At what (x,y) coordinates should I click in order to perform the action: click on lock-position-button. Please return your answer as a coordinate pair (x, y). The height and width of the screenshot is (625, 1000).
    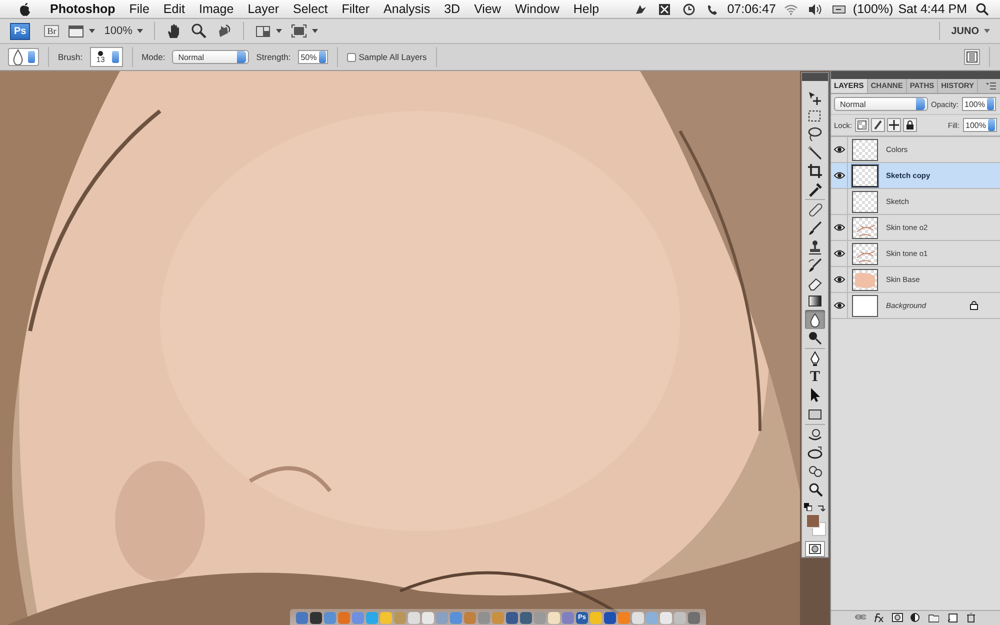
    Looking at the image, I should click on (893, 125).